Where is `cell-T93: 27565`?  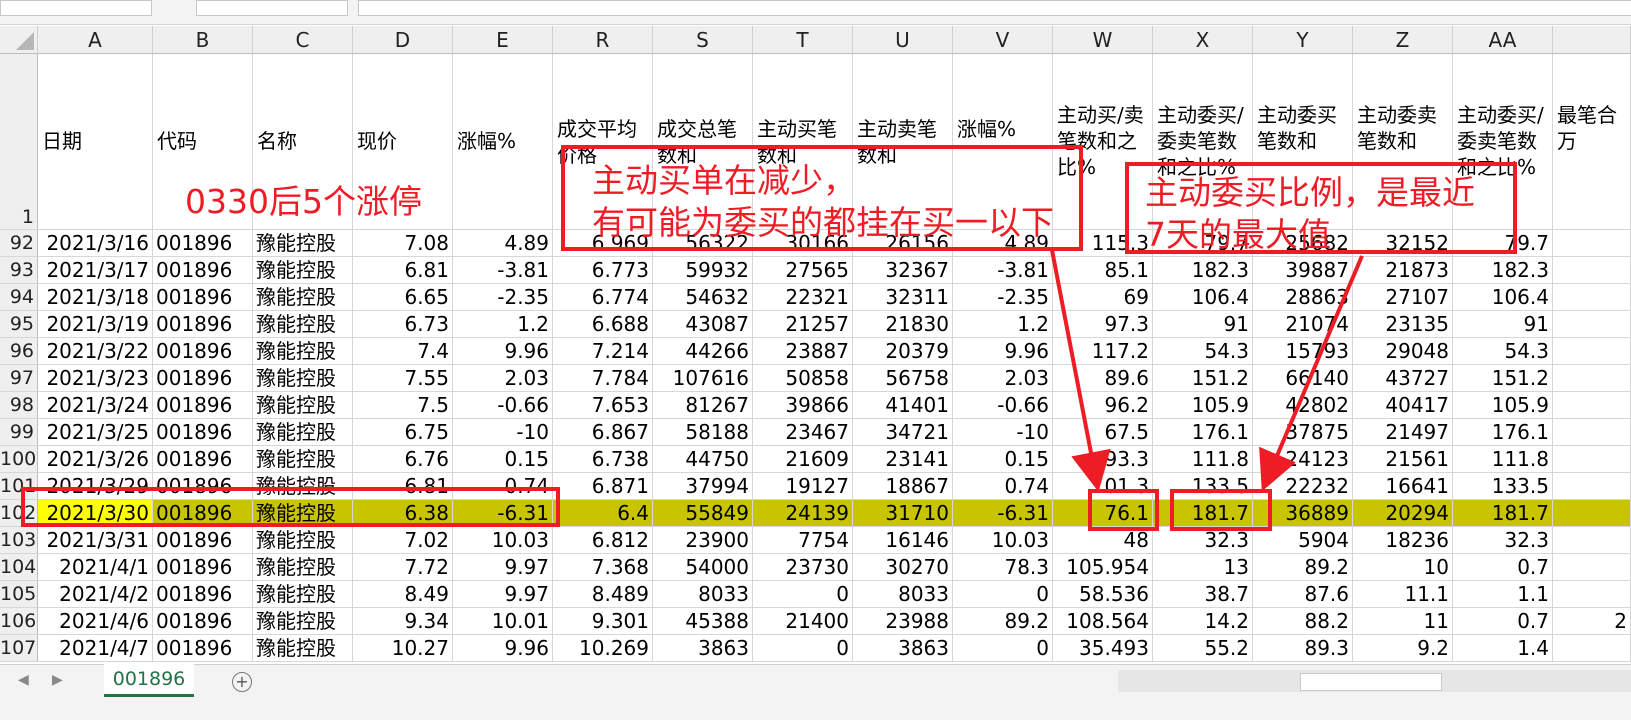 cell-T93: 27565 is located at coordinates (803, 270).